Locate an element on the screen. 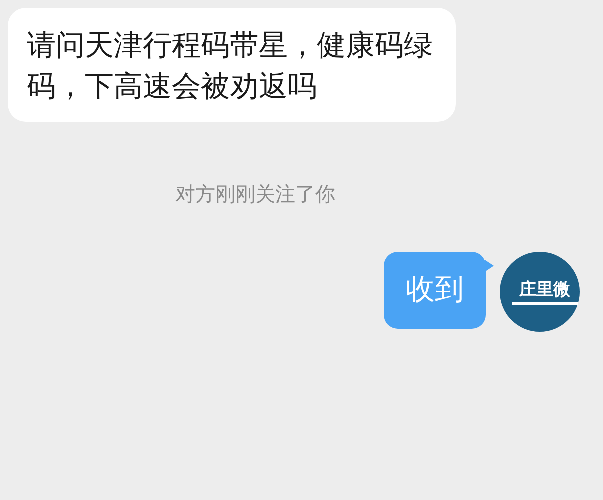 Image resolution: width=603 pixels, height=500 pixels. bubble-tail is located at coordinates (489, 266).